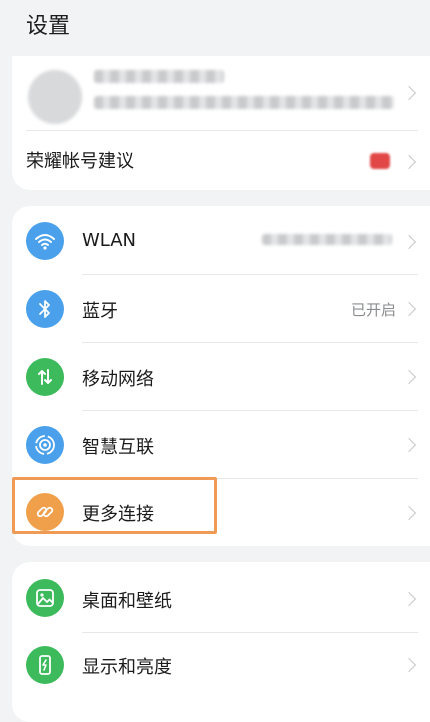 This screenshot has width=430, height=722. Describe the element at coordinates (55, 97) in the screenshot. I see `avatar` at that location.